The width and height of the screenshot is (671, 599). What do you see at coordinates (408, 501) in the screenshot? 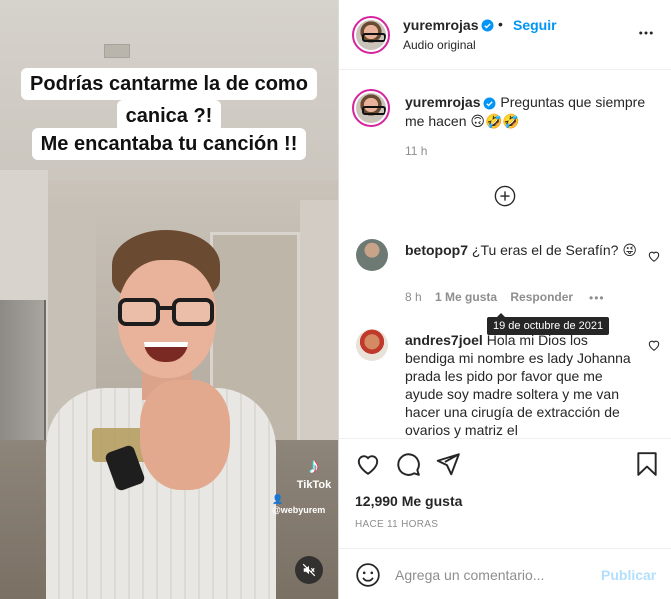
I see `likes-count: 12,990 Me gusta` at bounding box center [408, 501].